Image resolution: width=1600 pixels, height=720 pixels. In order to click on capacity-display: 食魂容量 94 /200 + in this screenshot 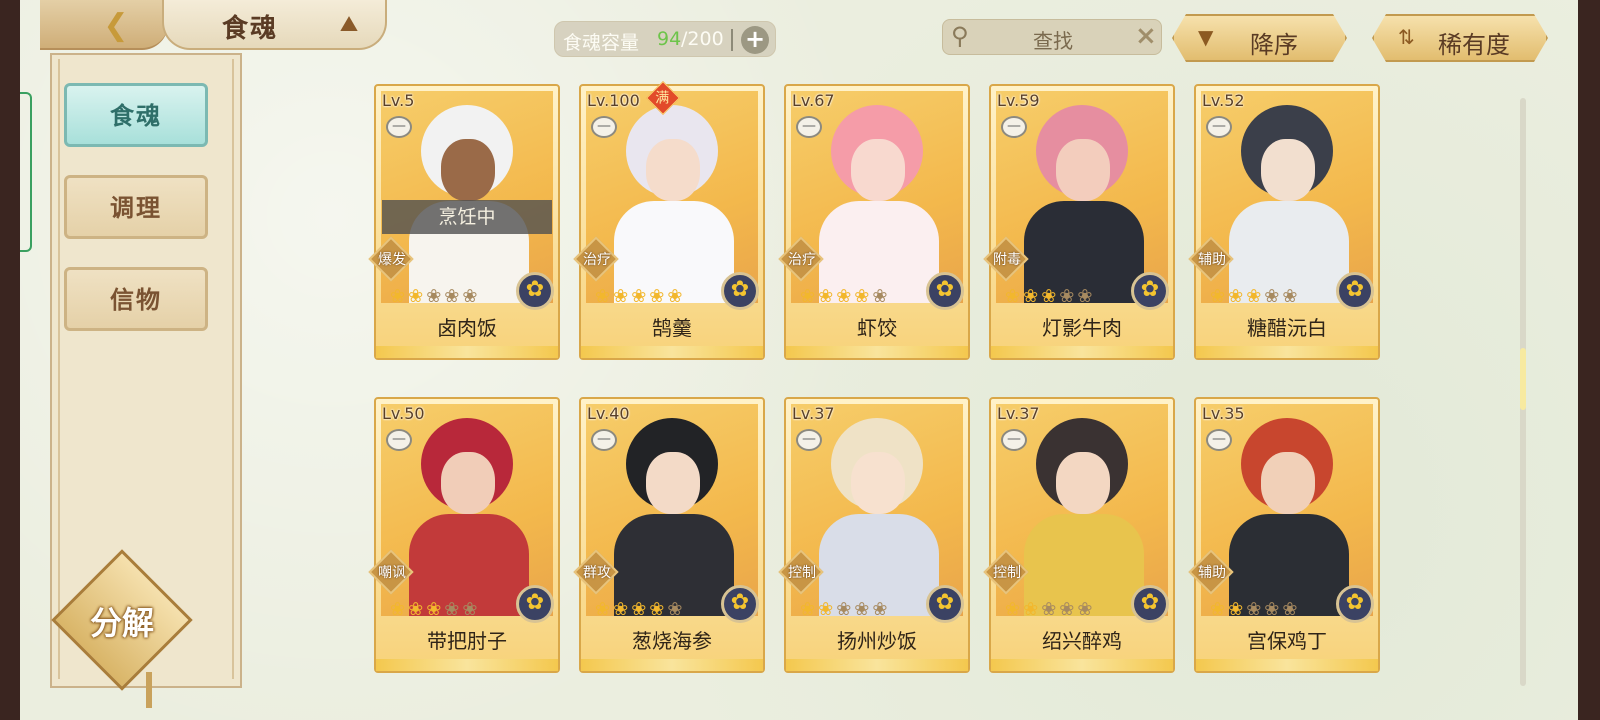, I will do `click(665, 39)`.